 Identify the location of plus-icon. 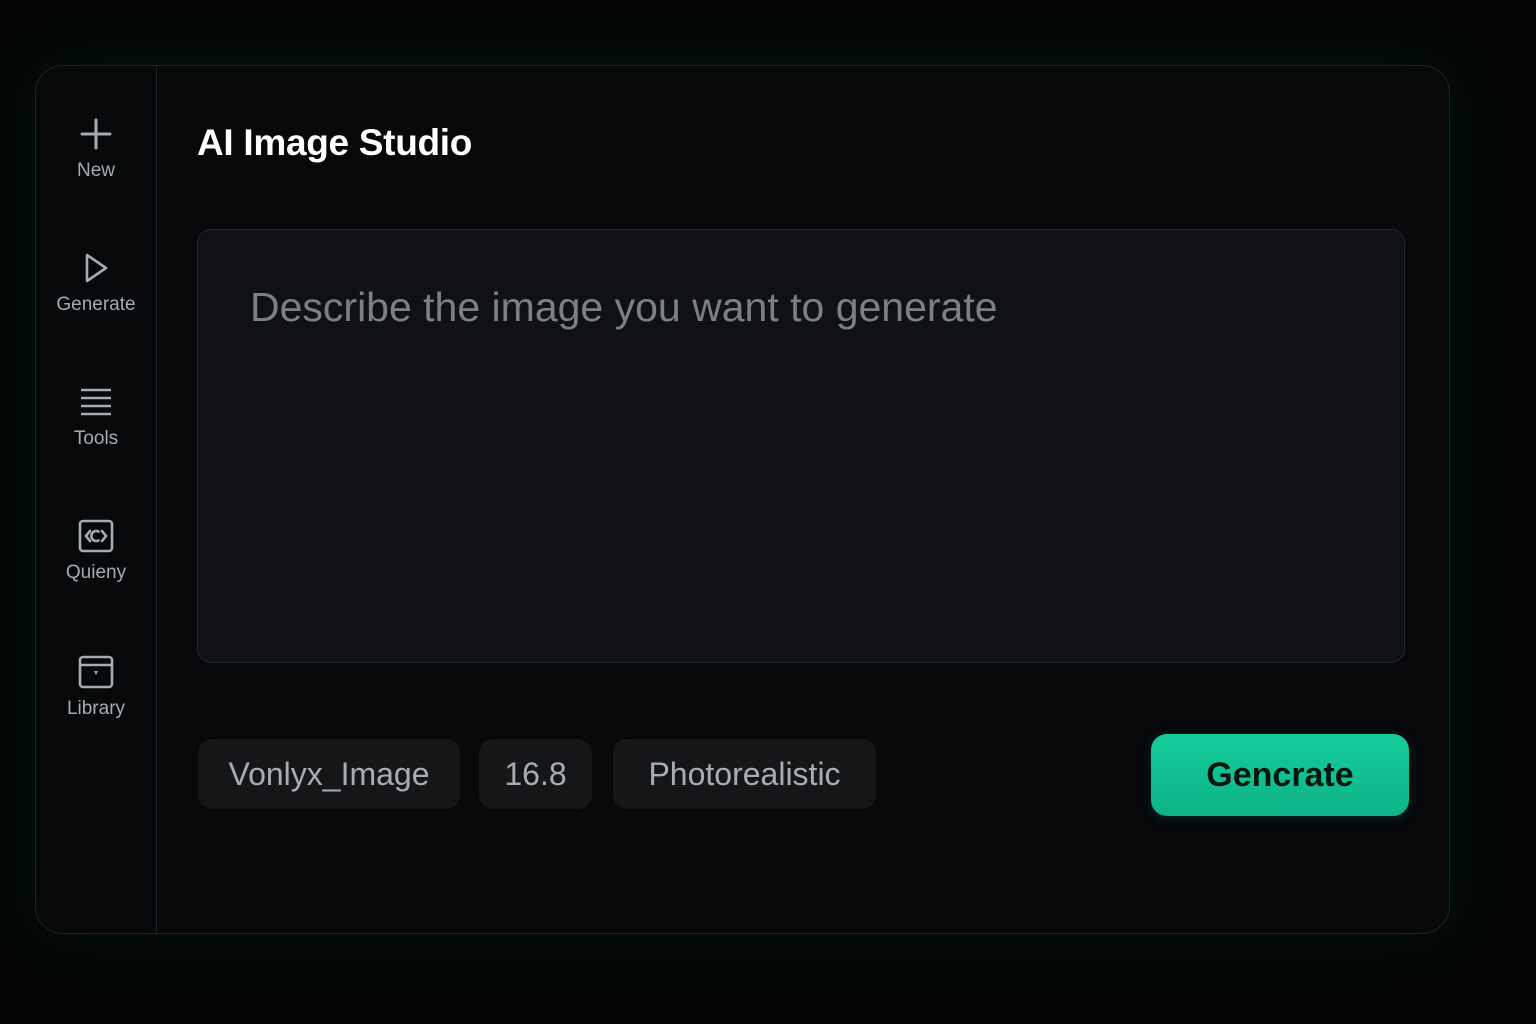
(96, 134).